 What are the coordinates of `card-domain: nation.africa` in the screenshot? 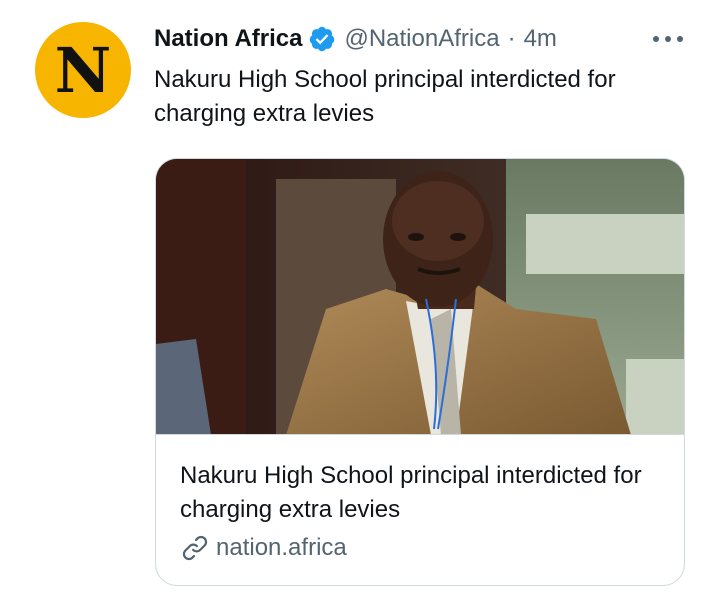 It's located at (263, 548).